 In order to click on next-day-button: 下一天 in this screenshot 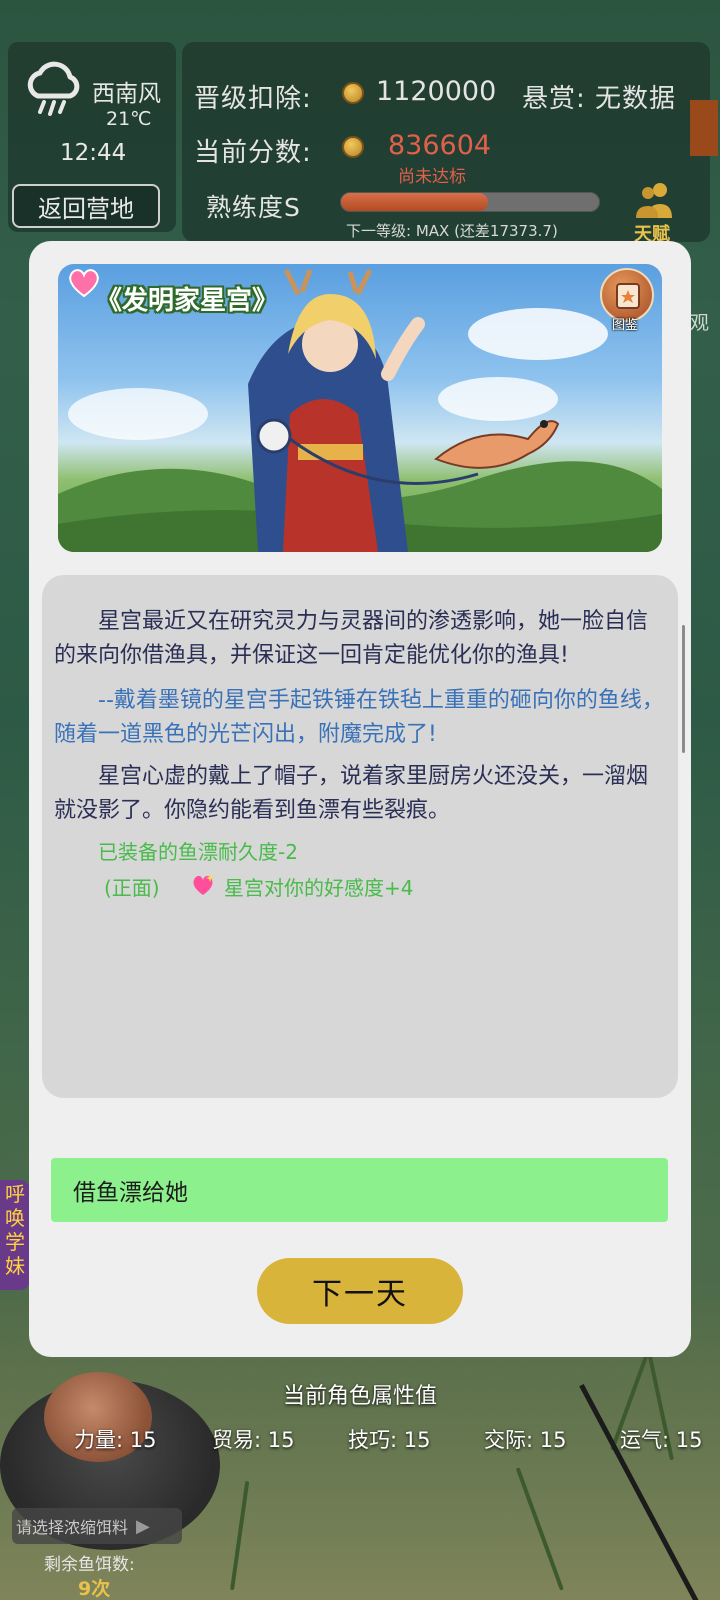, I will do `click(360, 1291)`.